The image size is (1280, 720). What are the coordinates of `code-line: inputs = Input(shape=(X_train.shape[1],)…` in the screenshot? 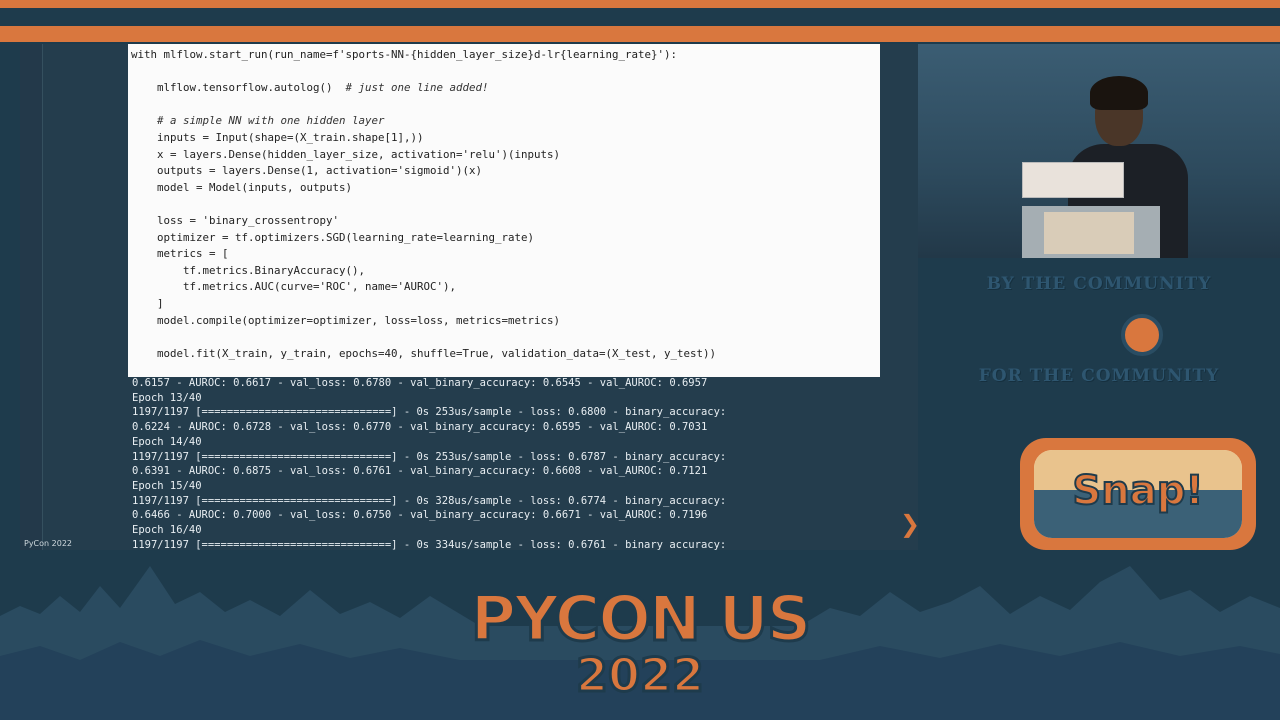 It's located at (504, 138).